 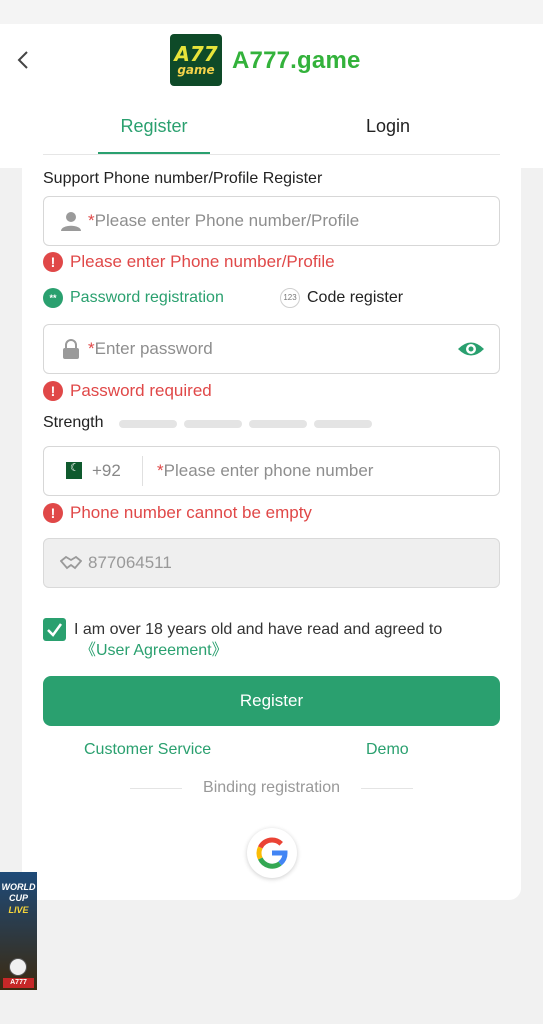 I want to click on tab-divider, so click(x=271, y=154).